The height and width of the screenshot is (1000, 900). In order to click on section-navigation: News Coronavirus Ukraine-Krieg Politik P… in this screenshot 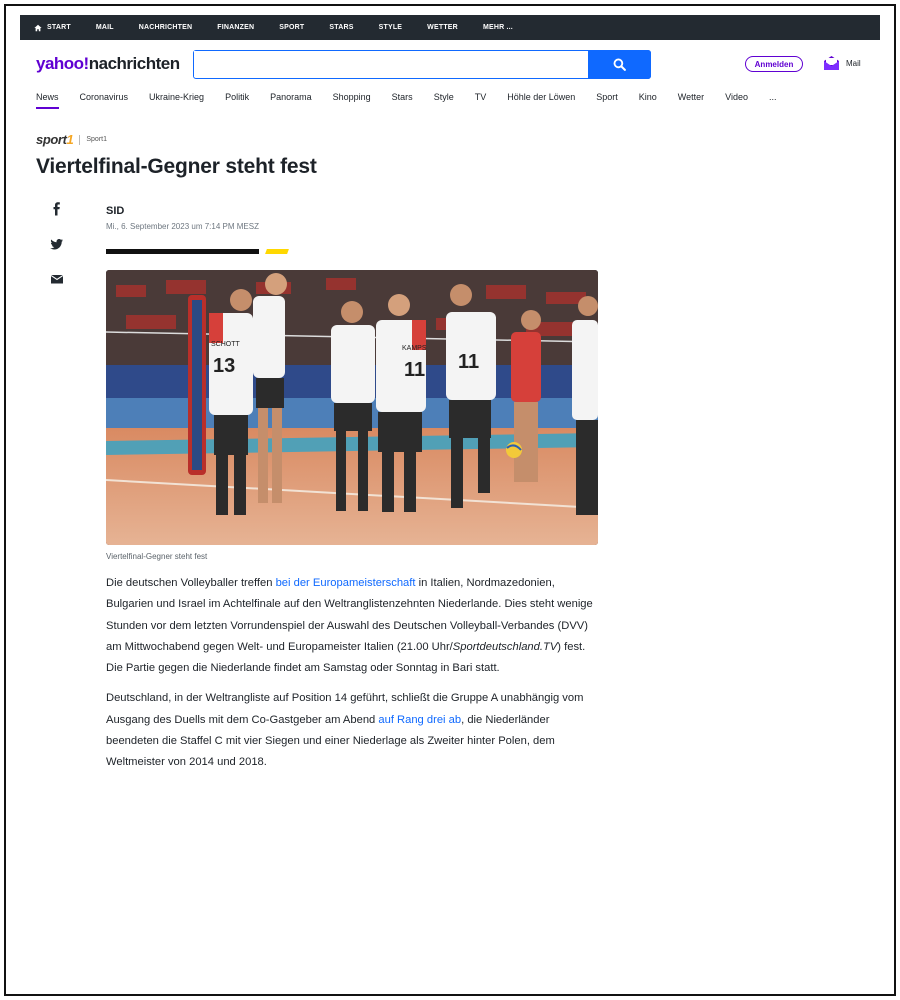, I will do `click(417, 102)`.